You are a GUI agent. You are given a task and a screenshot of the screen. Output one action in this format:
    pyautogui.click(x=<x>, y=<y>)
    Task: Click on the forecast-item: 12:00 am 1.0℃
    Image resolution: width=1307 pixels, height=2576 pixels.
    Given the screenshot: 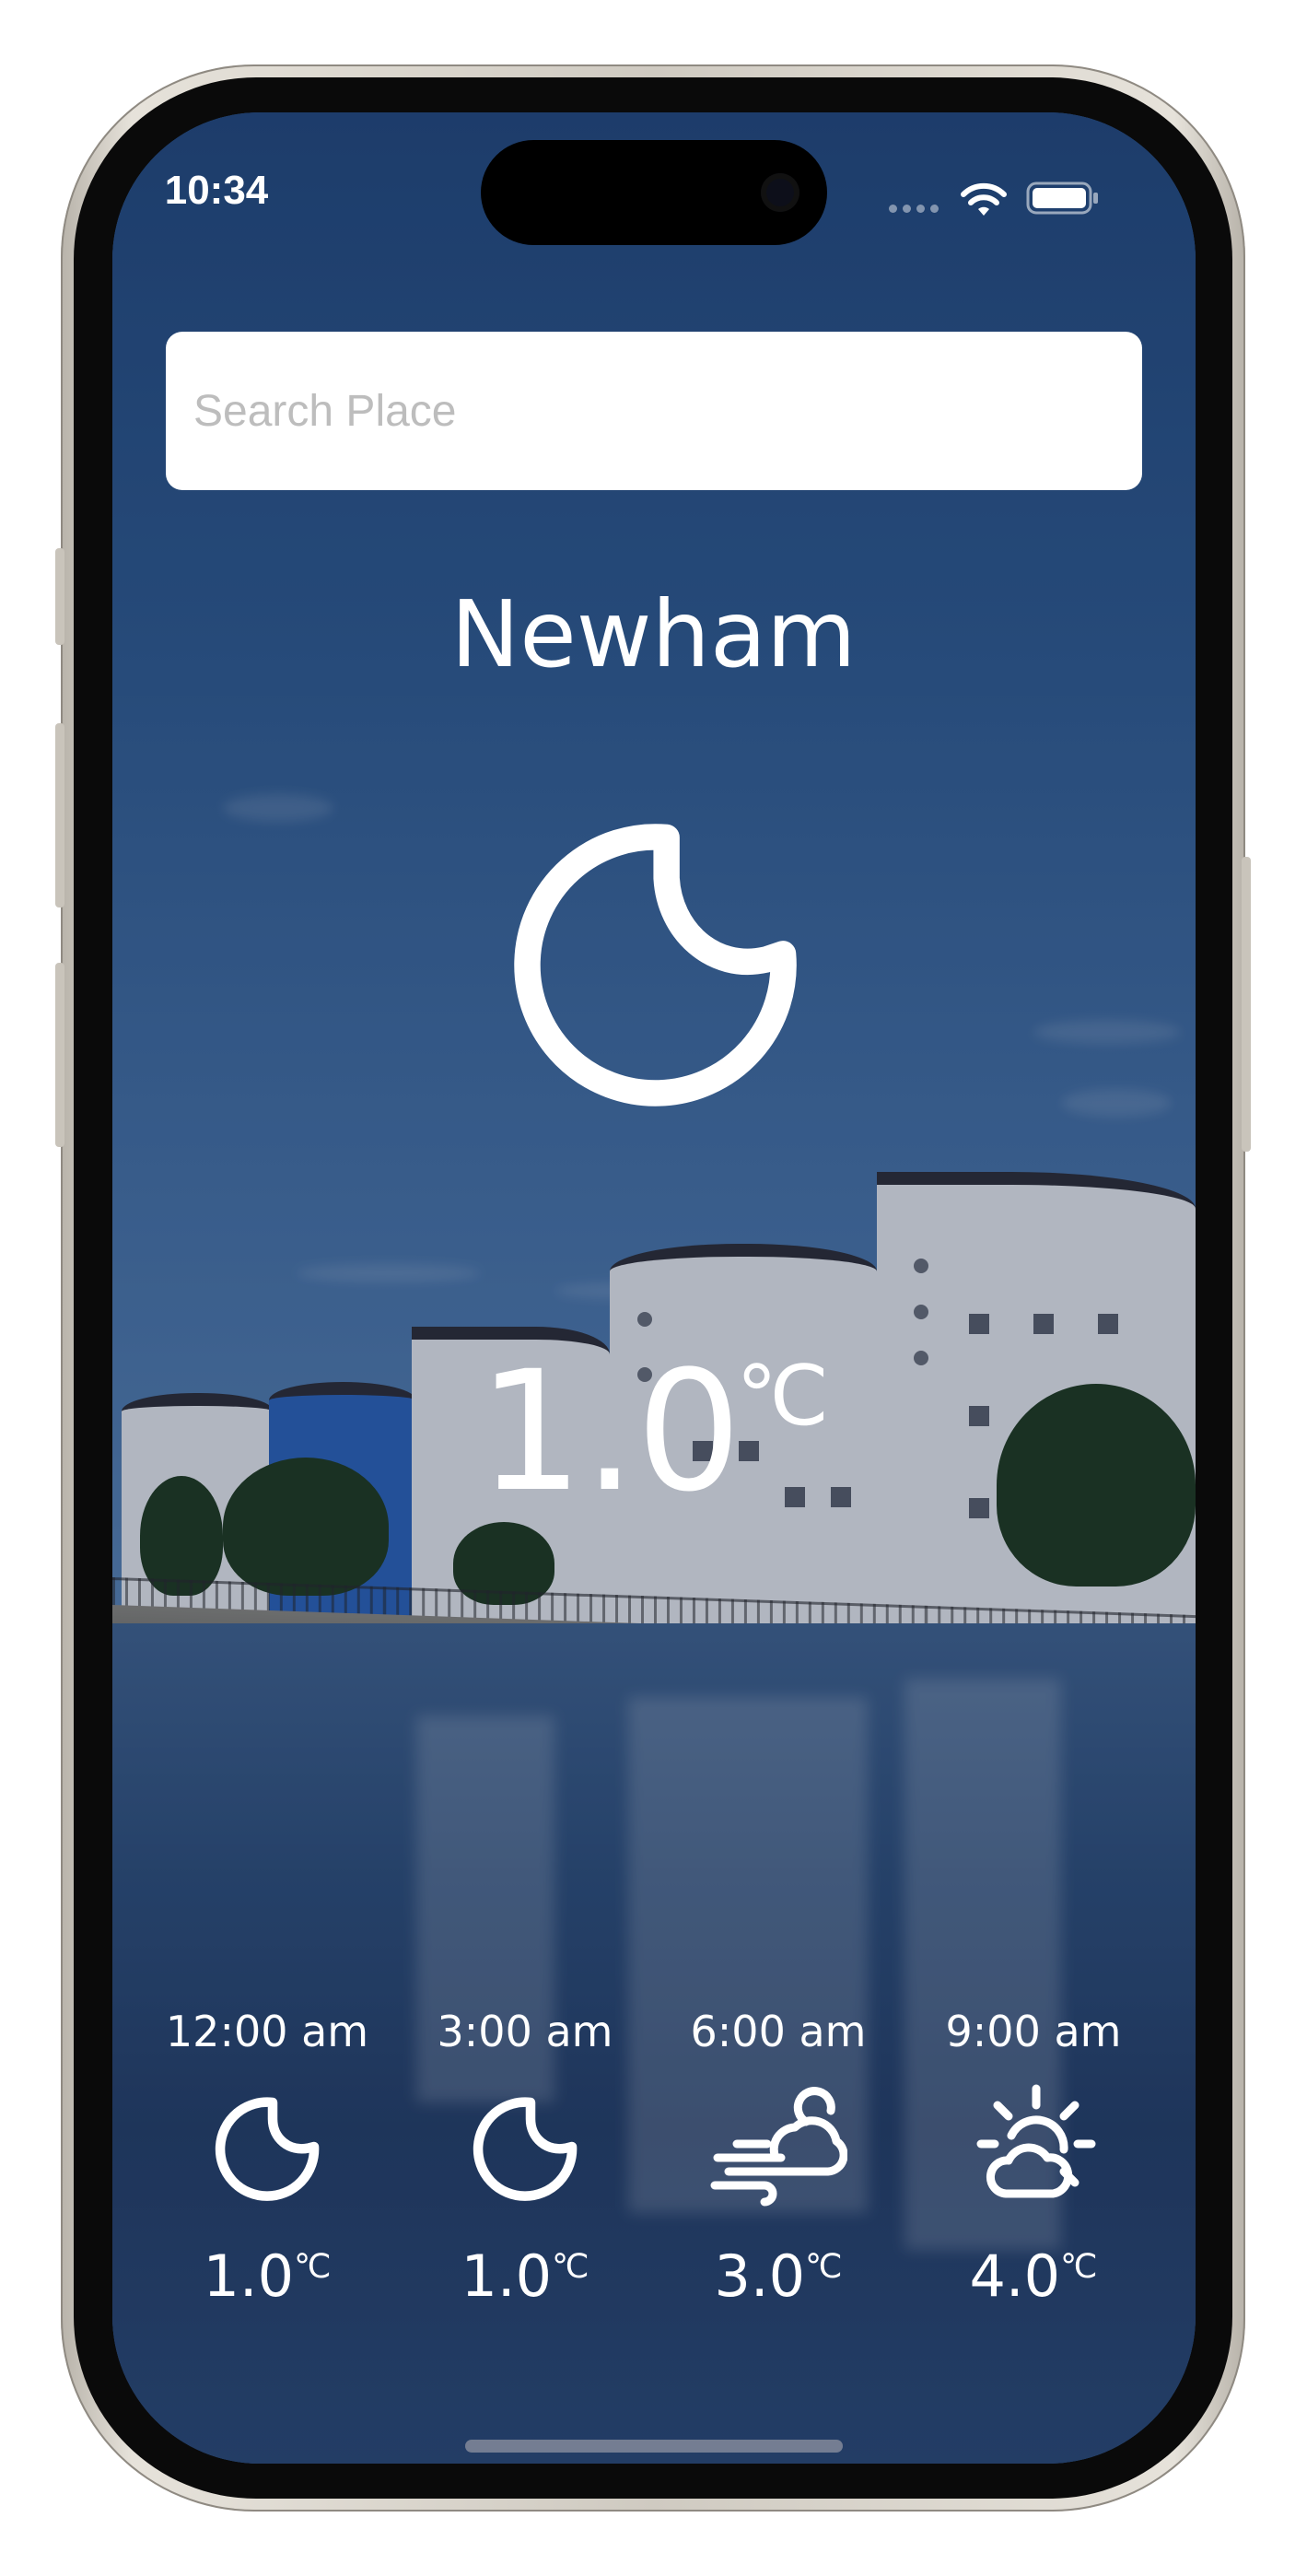 What is the action you would take?
    pyautogui.click(x=267, y=2154)
    